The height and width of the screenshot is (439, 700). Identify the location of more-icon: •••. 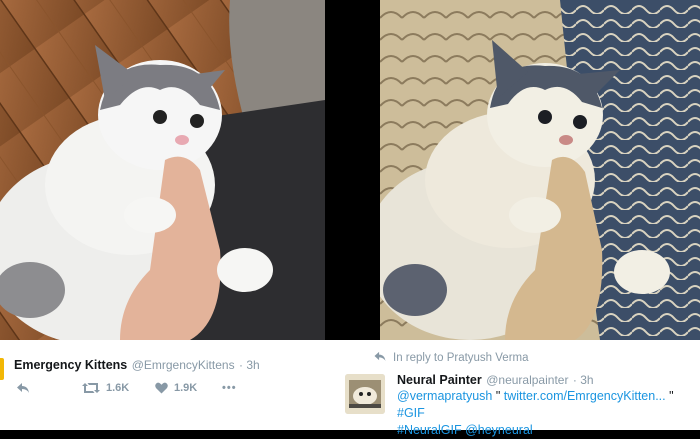
(229, 388).